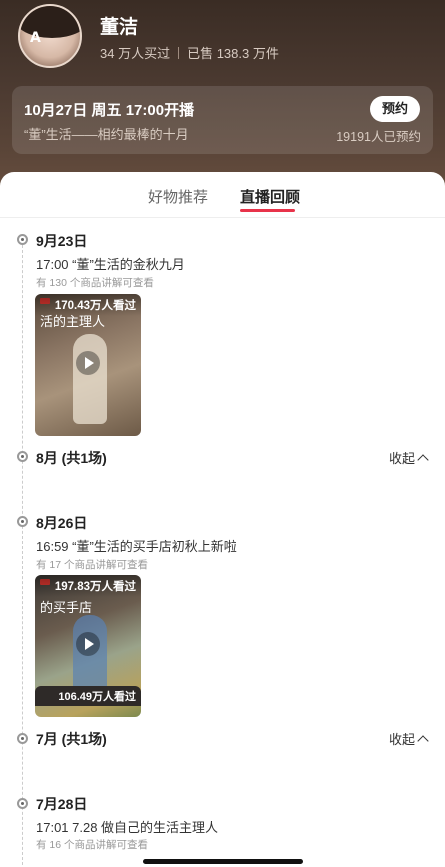 The height and width of the screenshot is (867, 445). Describe the element at coordinates (109, 110) in the screenshot. I see `live-title: 10月27日 周五 17:00开播` at that location.